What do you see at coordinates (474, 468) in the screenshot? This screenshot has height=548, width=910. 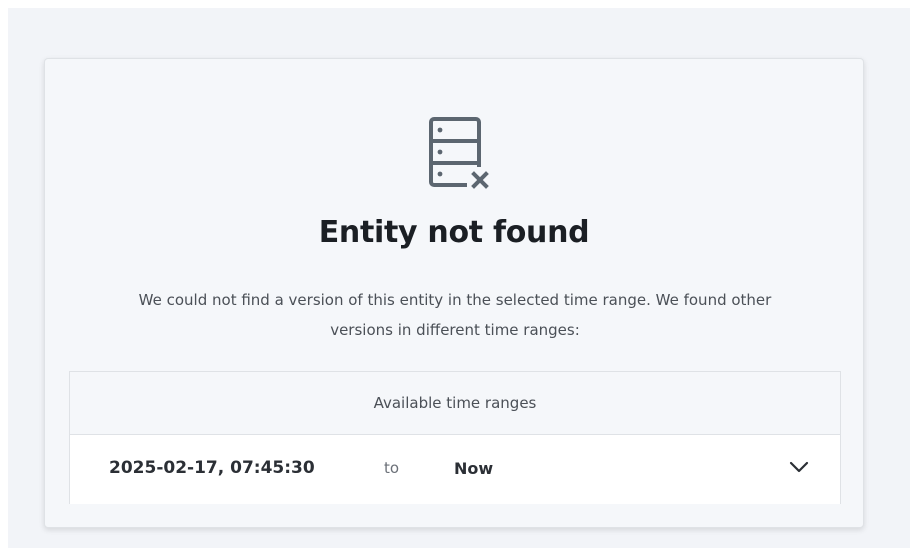 I see `time-range-end: Now` at bounding box center [474, 468].